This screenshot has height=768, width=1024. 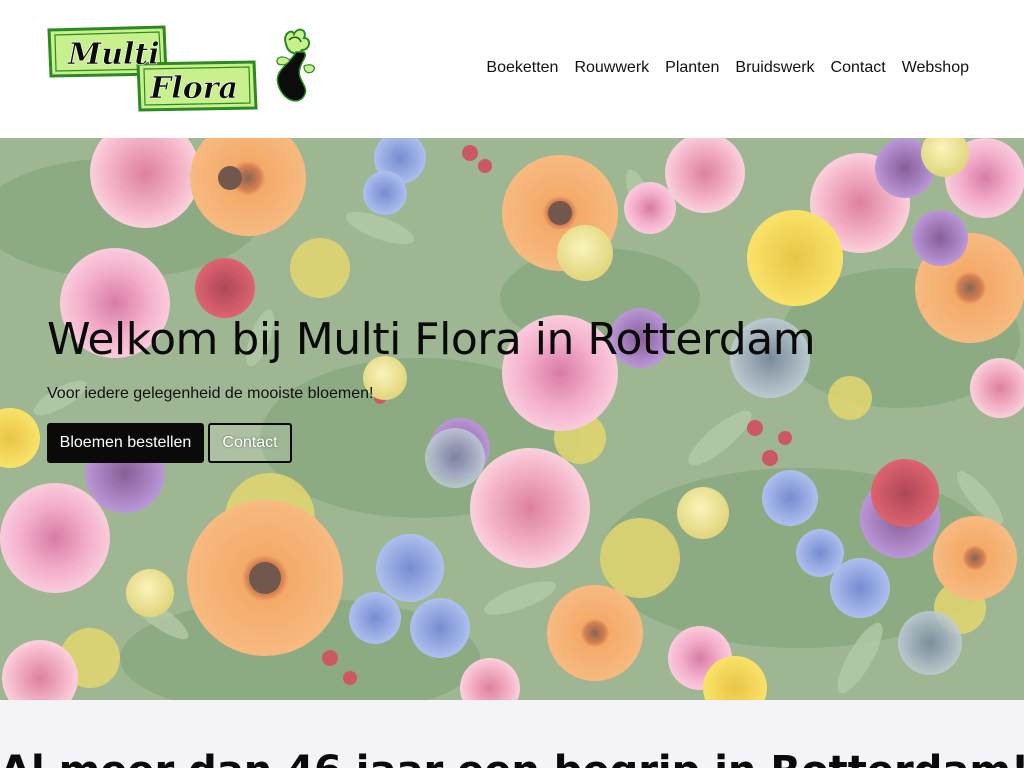 I want to click on logo-text-flora: Flora, so click(x=193, y=88).